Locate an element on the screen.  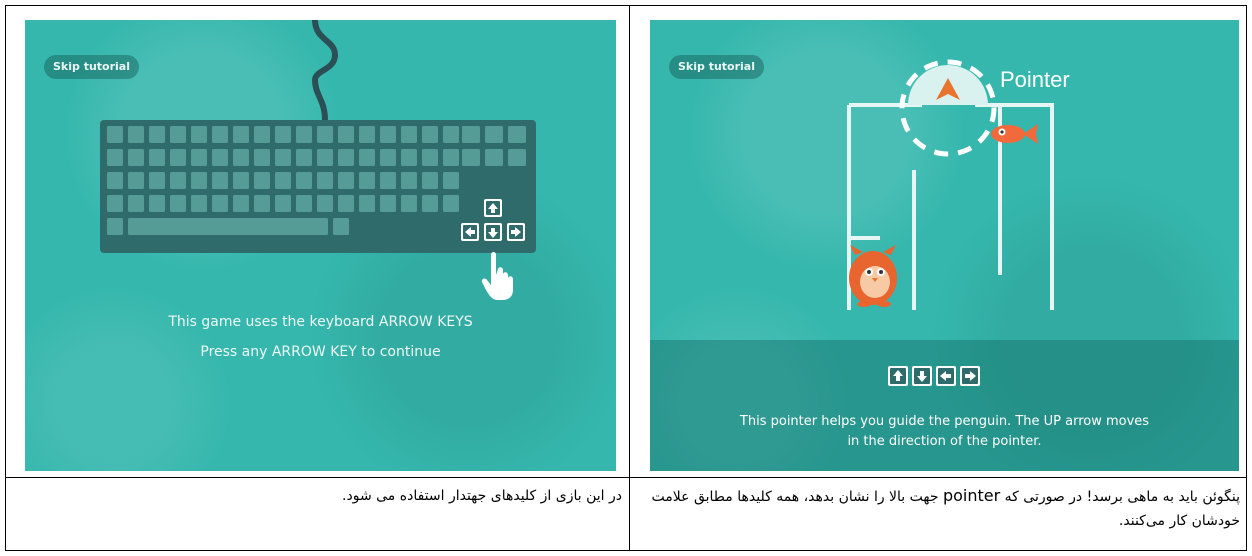
arrow-keys-row is located at coordinates (934, 376).